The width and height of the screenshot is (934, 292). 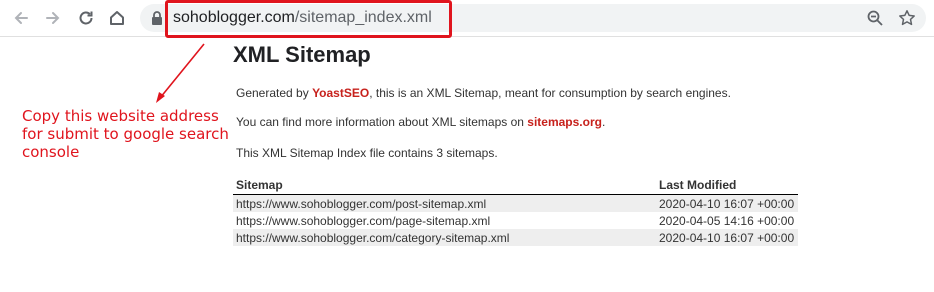 I want to click on home-icon, so click(x=117, y=18).